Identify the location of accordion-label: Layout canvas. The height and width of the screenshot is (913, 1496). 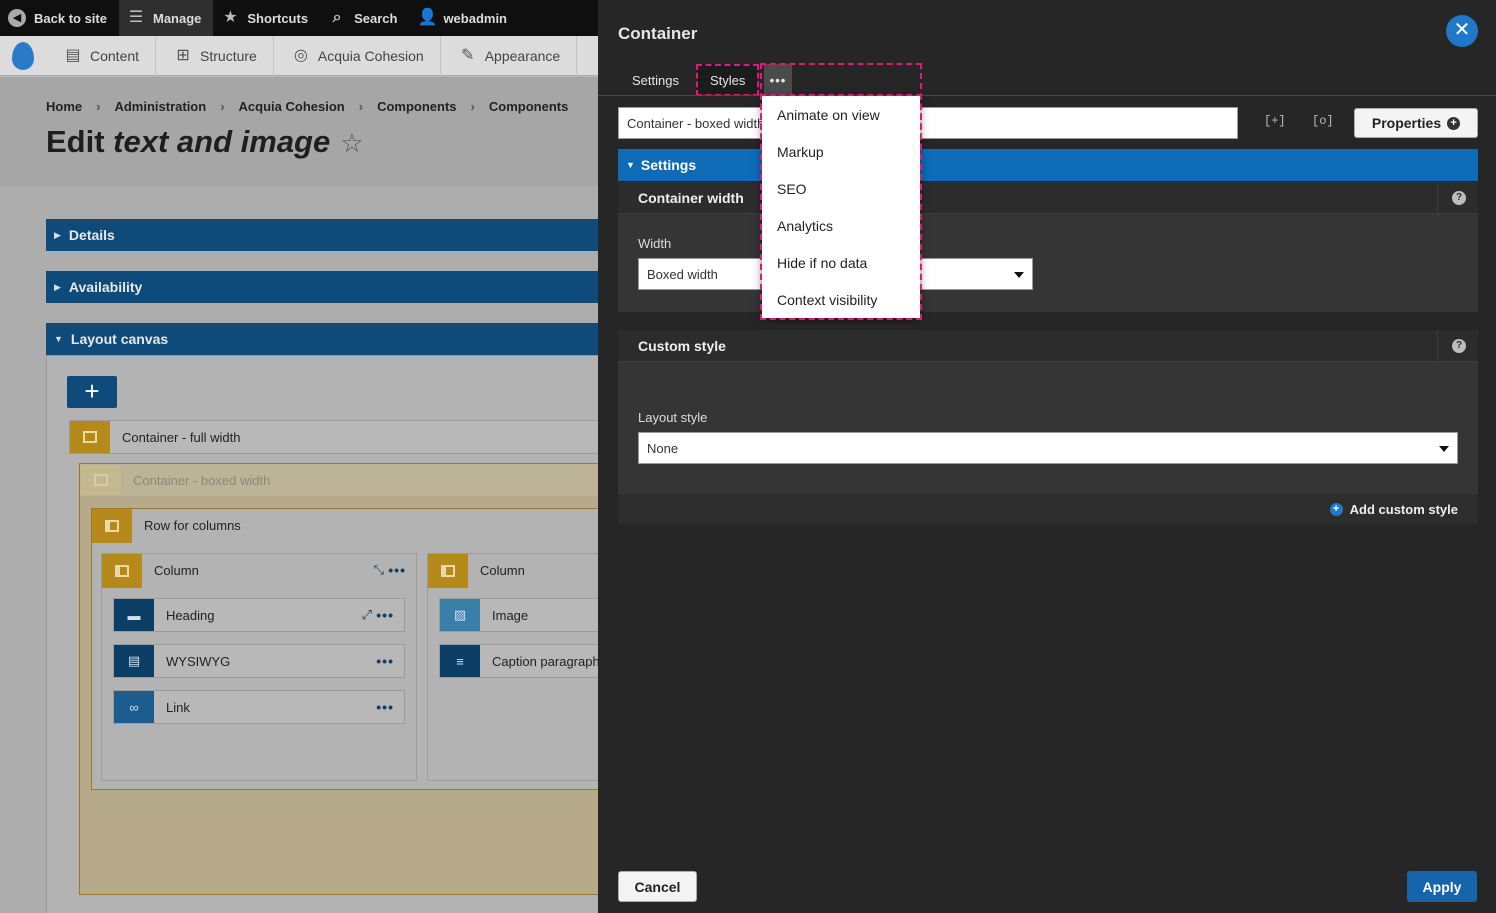
(119, 339).